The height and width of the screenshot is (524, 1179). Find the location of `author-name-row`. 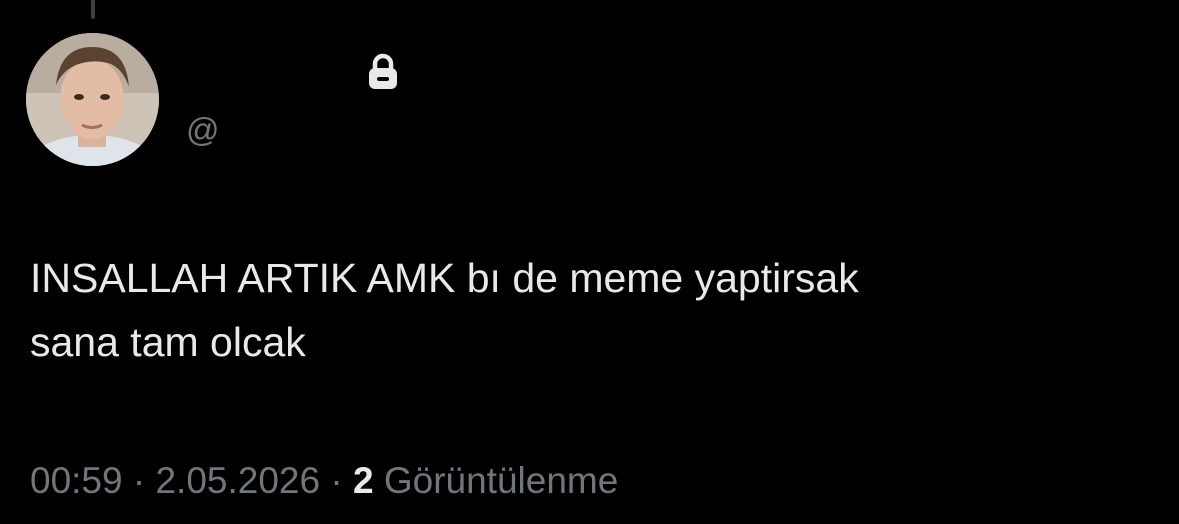

author-name-row is located at coordinates (293, 72).